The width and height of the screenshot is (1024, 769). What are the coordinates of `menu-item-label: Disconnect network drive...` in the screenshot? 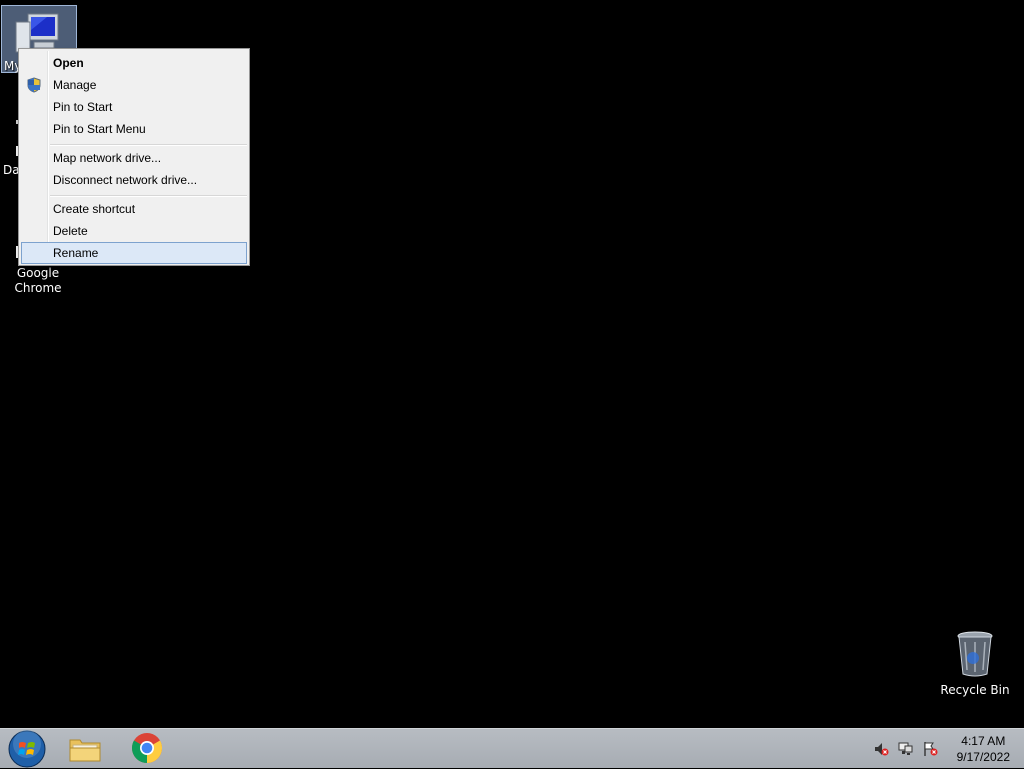 It's located at (125, 180).